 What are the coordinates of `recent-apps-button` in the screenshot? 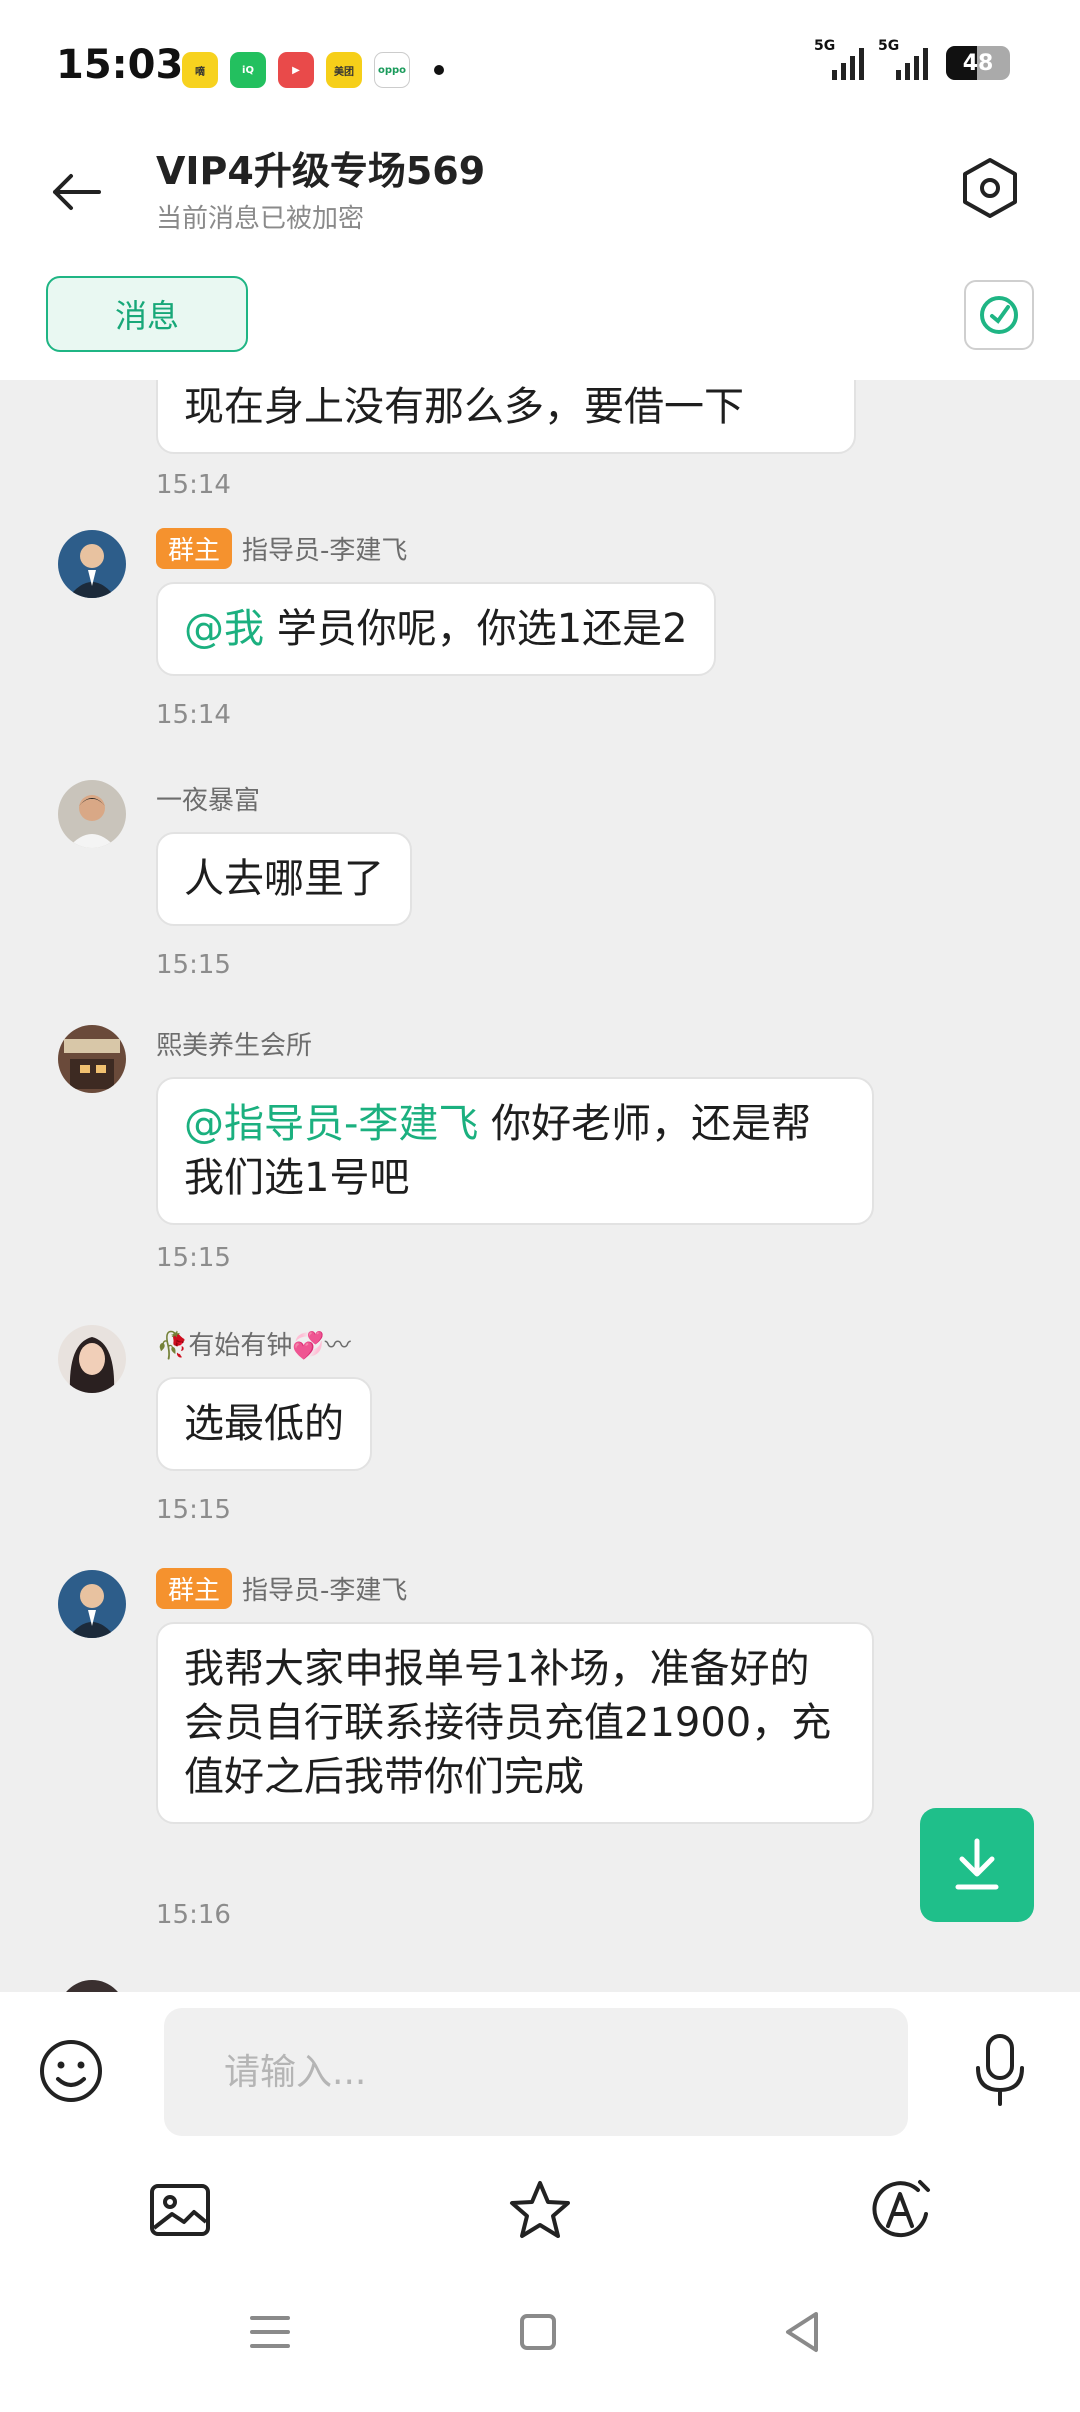 It's located at (270, 2332).